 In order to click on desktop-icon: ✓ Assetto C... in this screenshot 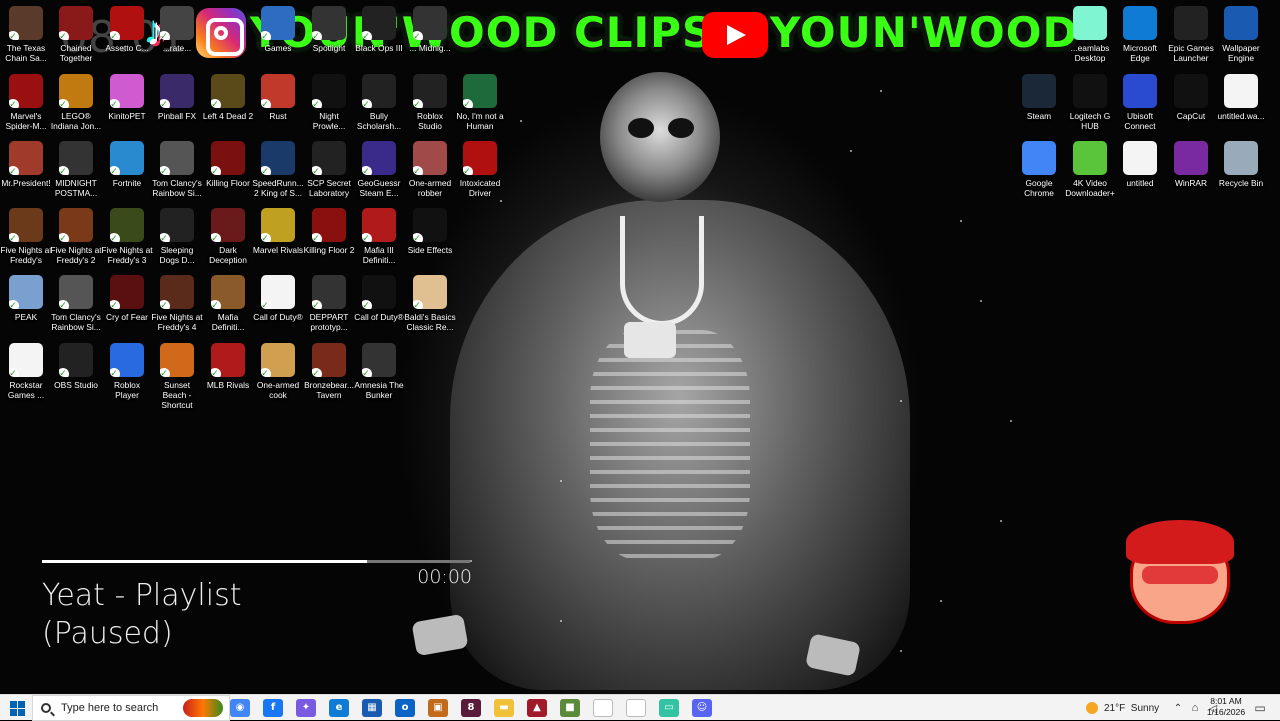, I will do `click(127, 38)`.